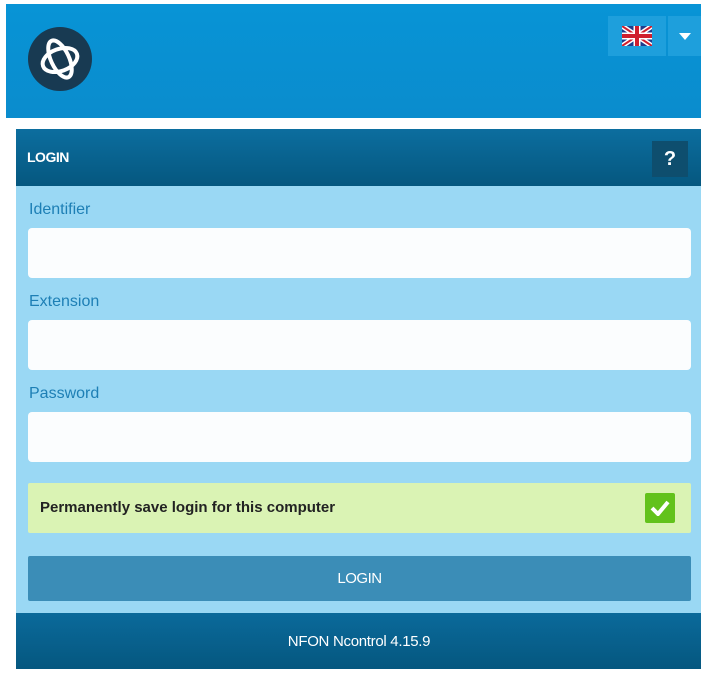 The height and width of the screenshot is (674, 701). Describe the element at coordinates (358, 157) in the screenshot. I see `login-panel-header: LOGIN ?` at that location.